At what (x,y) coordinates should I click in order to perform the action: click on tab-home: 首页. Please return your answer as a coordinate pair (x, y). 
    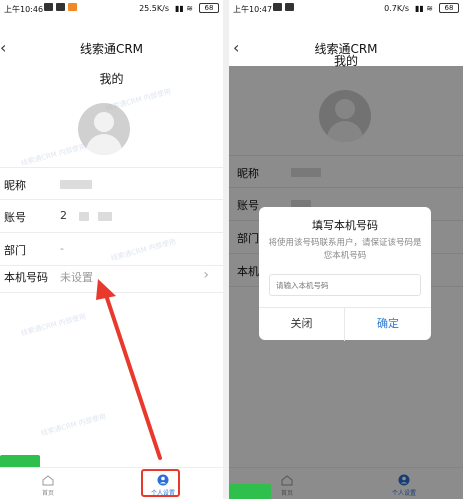
    Looking at the image, I should click on (48, 486).